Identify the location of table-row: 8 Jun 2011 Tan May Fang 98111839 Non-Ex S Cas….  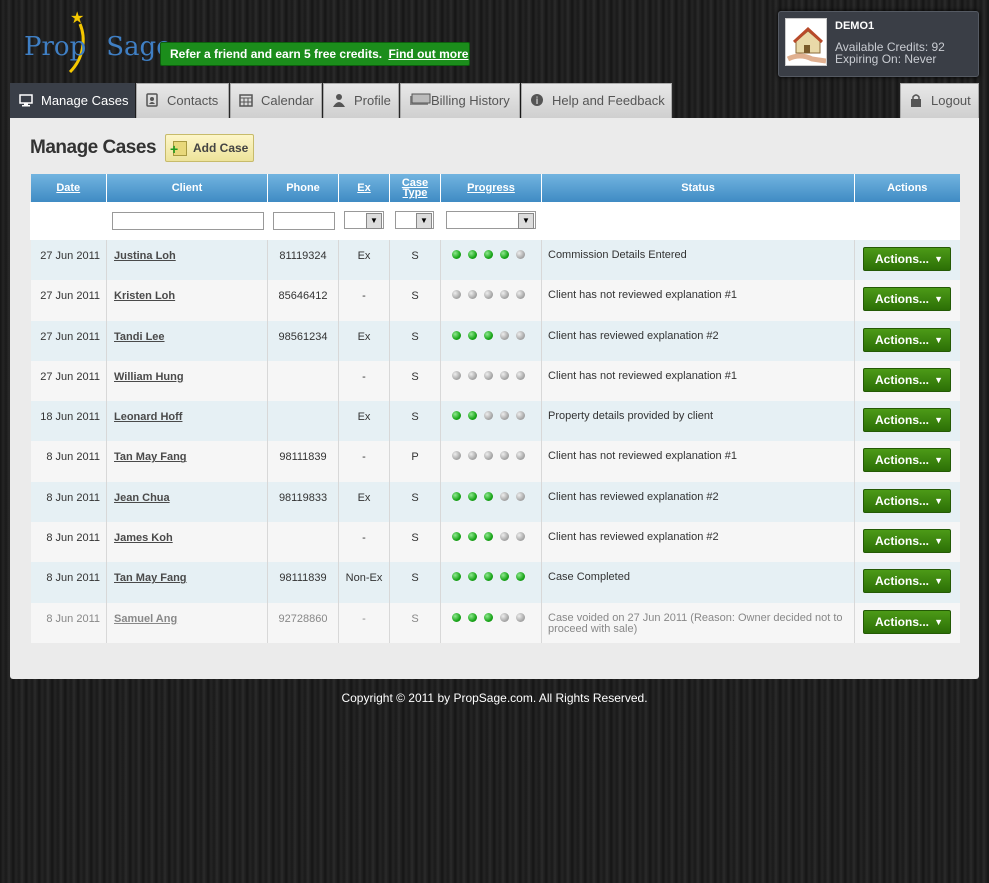
(495, 582).